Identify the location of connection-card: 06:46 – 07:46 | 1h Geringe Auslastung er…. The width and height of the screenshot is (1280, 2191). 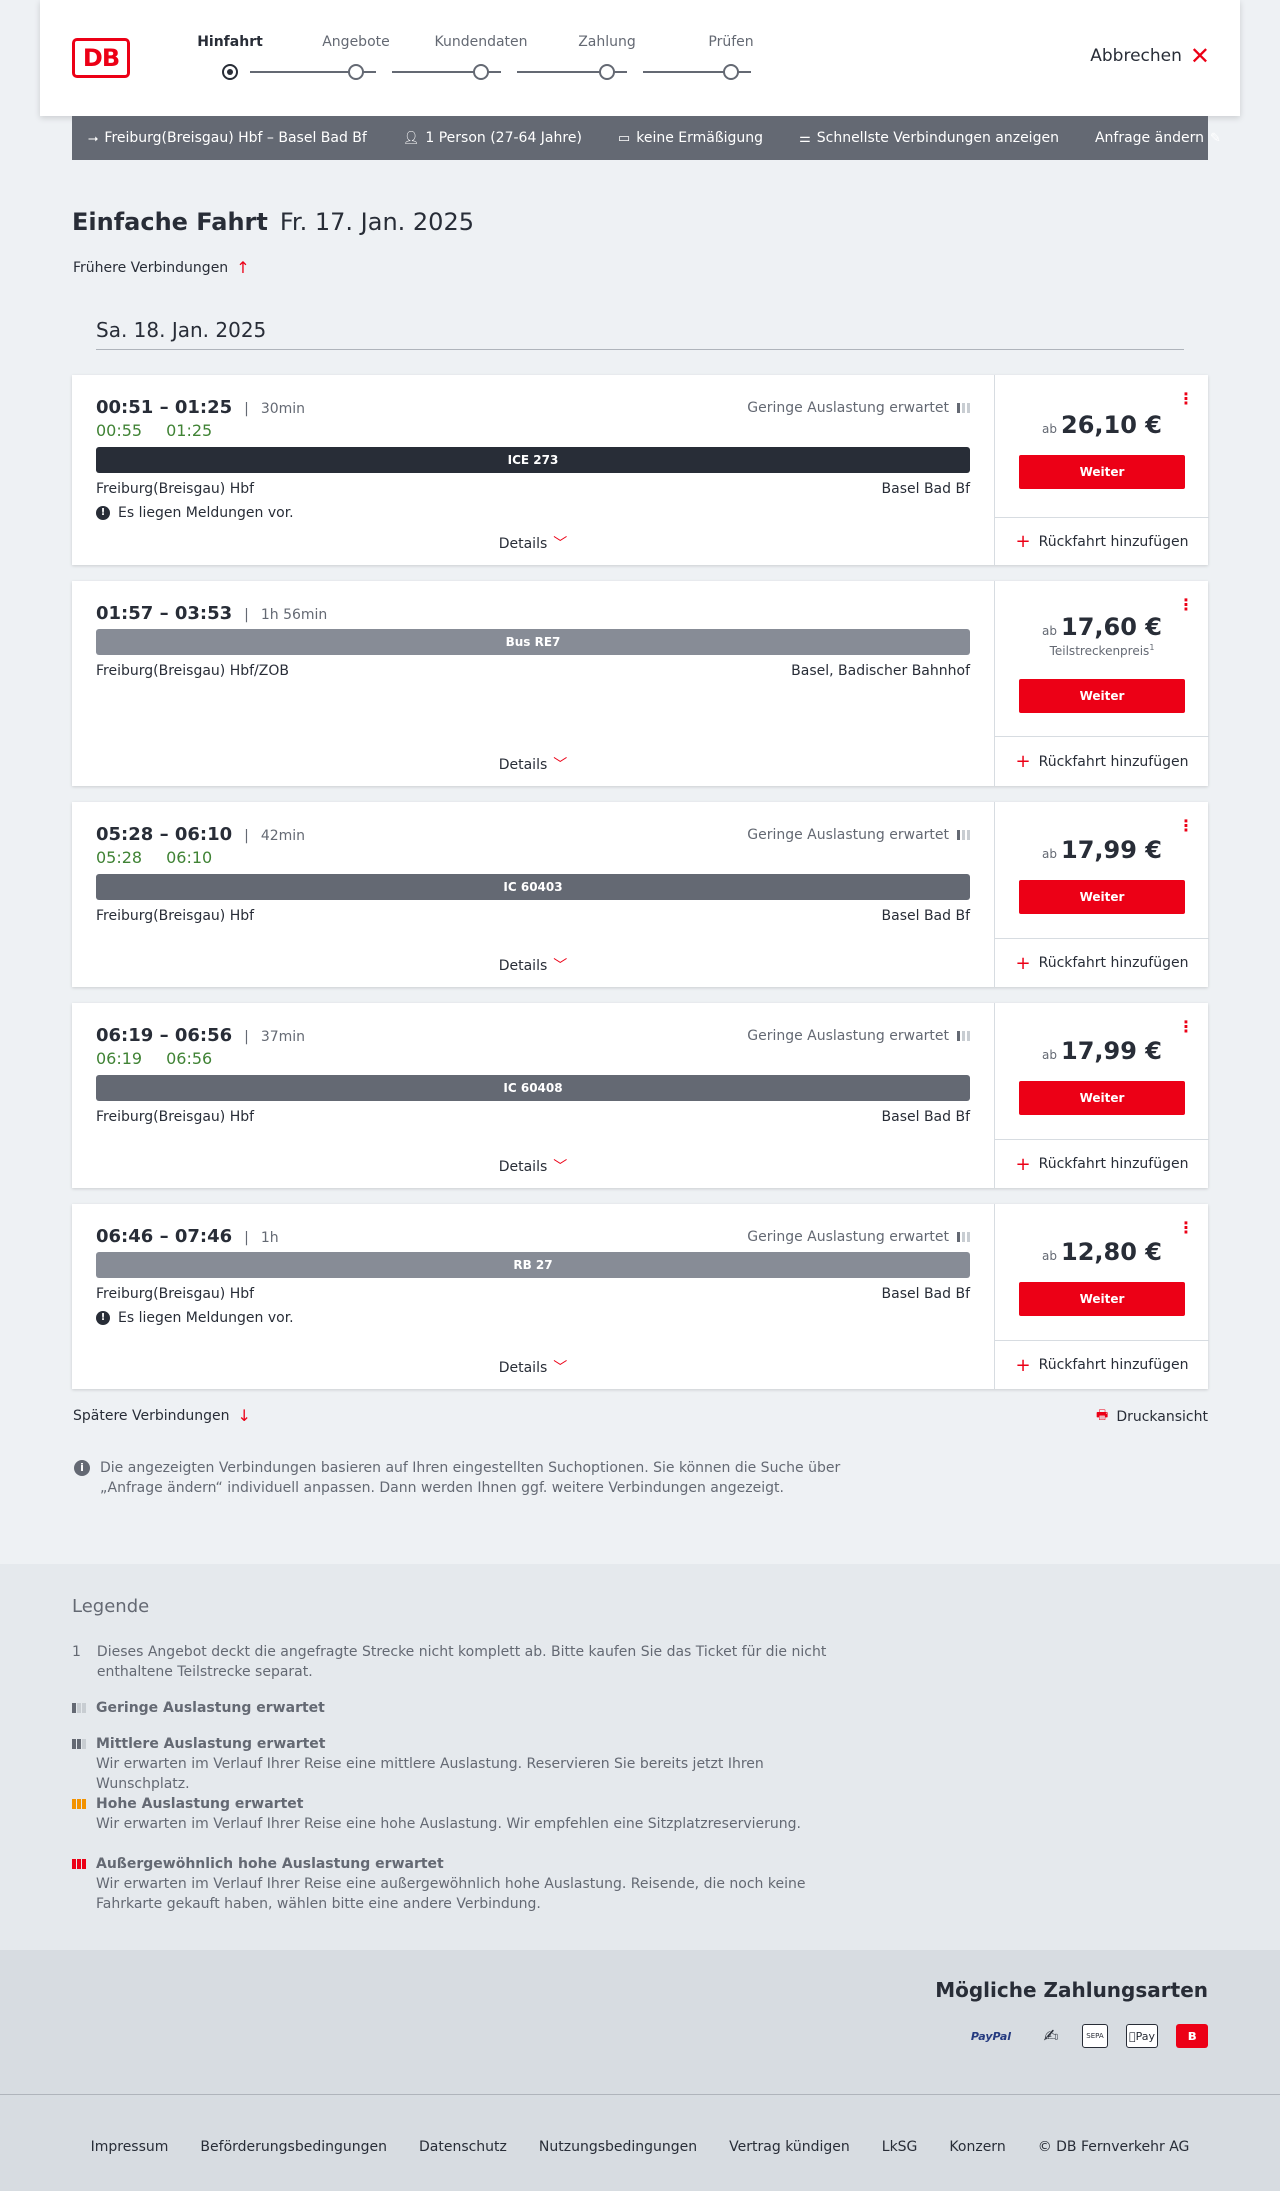
(640, 1296).